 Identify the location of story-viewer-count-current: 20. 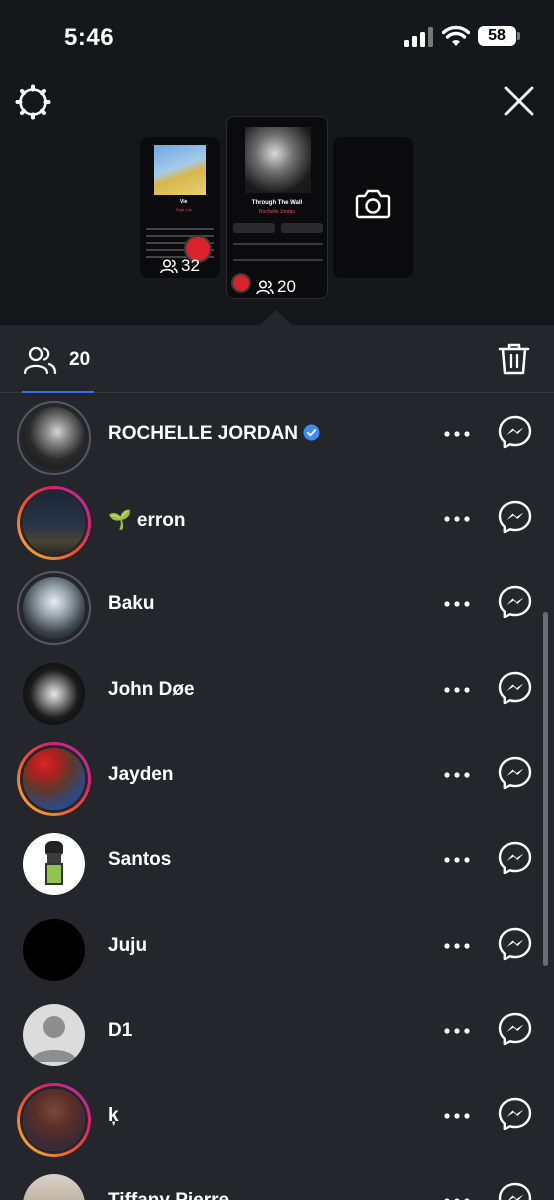
(276, 287).